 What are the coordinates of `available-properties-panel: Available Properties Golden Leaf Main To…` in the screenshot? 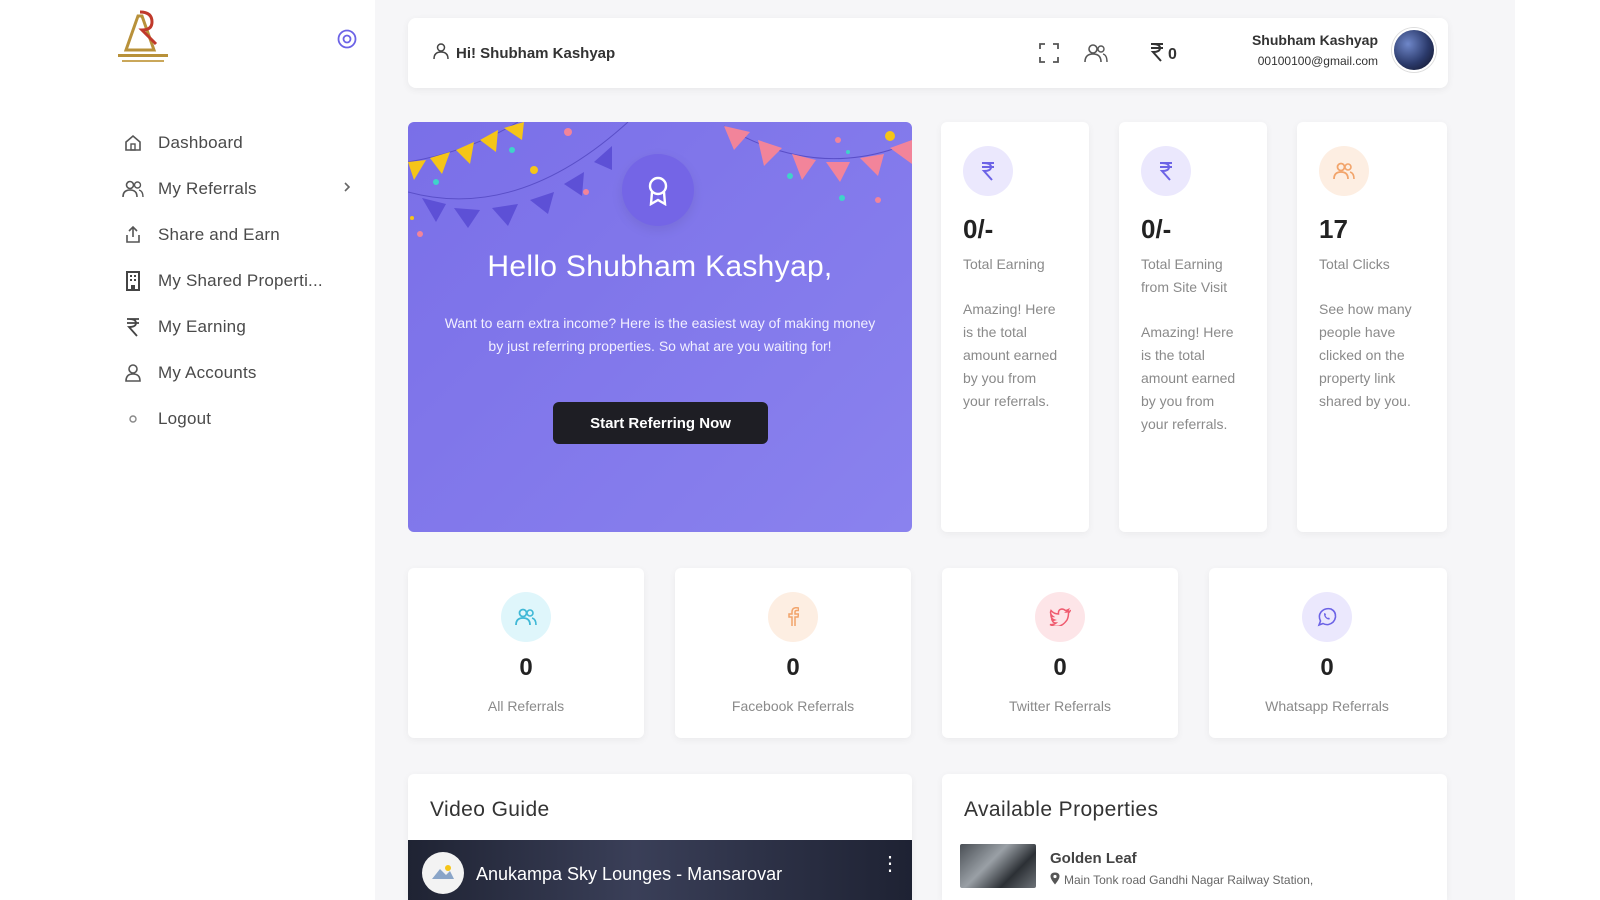 It's located at (1194, 837).